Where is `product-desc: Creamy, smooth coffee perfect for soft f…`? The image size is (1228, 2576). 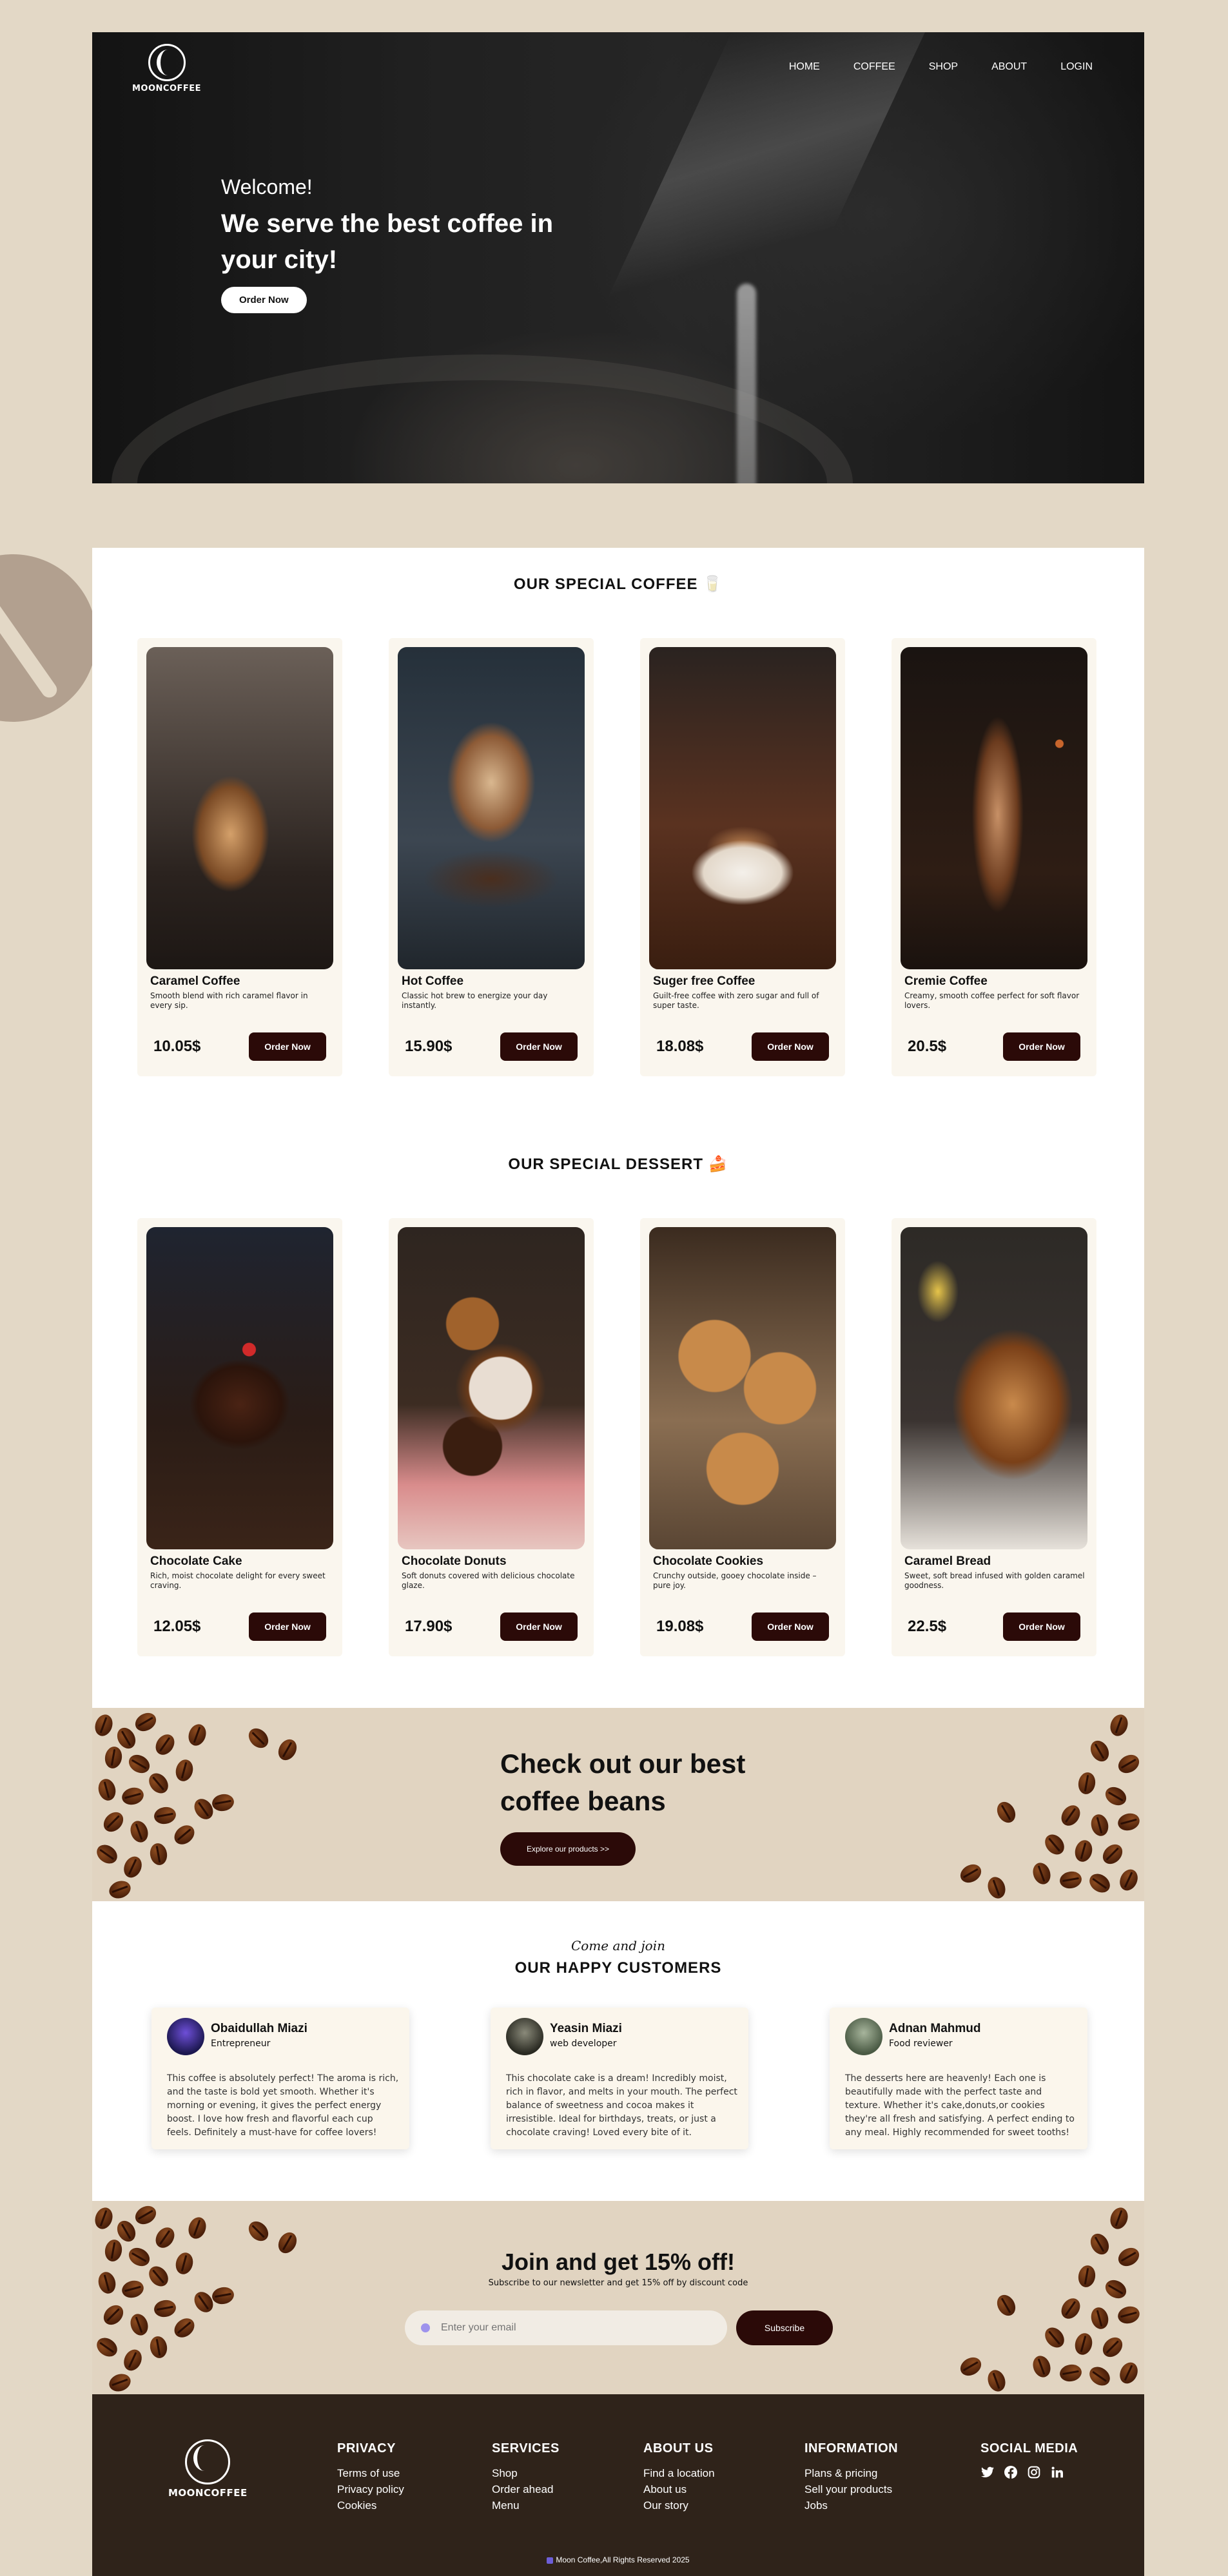
product-desc: Creamy, smooth coffee perfect for soft f… is located at coordinates (992, 1000).